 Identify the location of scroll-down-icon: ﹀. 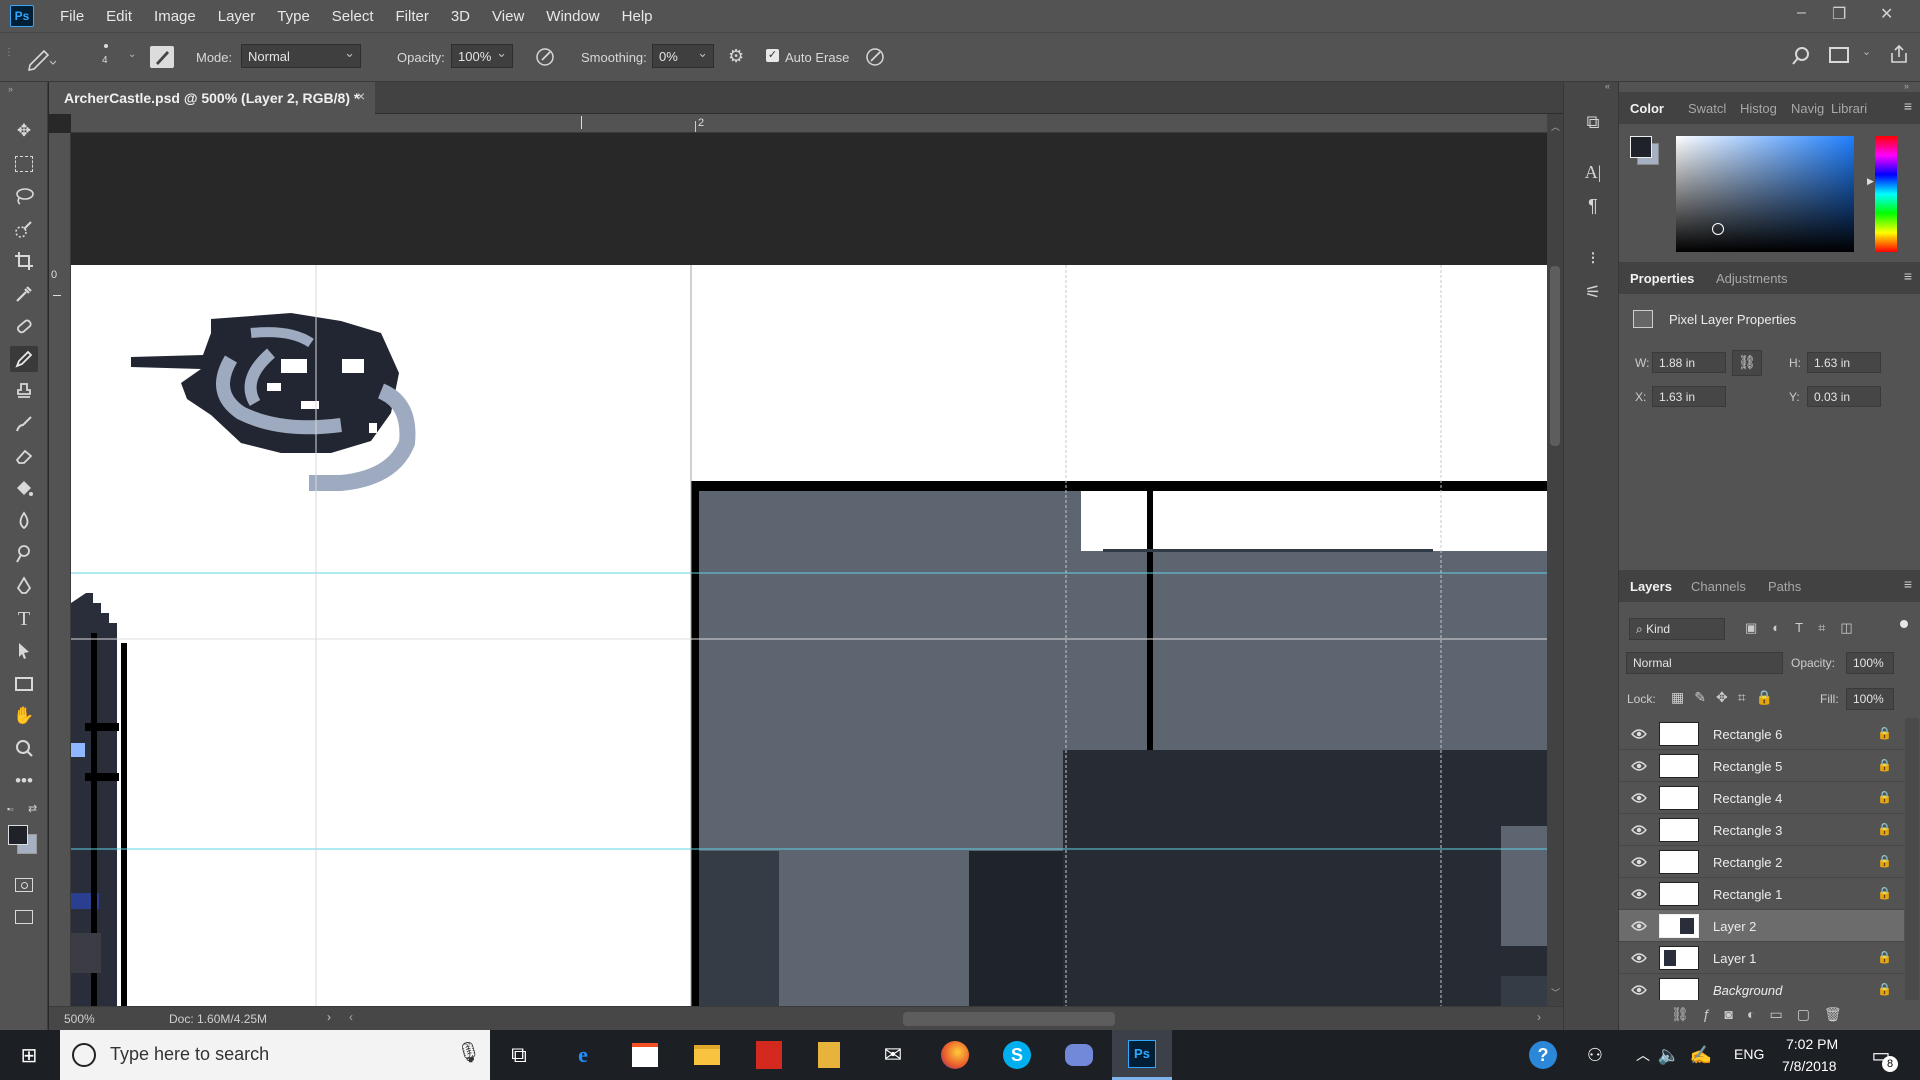
(1555, 992).